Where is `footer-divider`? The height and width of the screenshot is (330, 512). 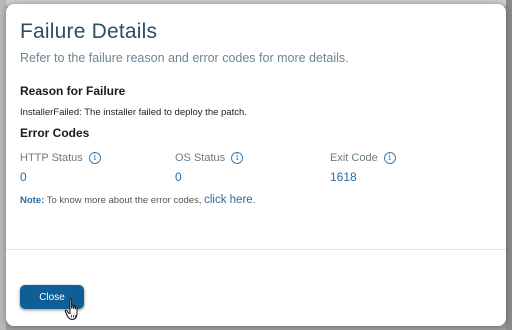
footer-divider is located at coordinates (256, 249).